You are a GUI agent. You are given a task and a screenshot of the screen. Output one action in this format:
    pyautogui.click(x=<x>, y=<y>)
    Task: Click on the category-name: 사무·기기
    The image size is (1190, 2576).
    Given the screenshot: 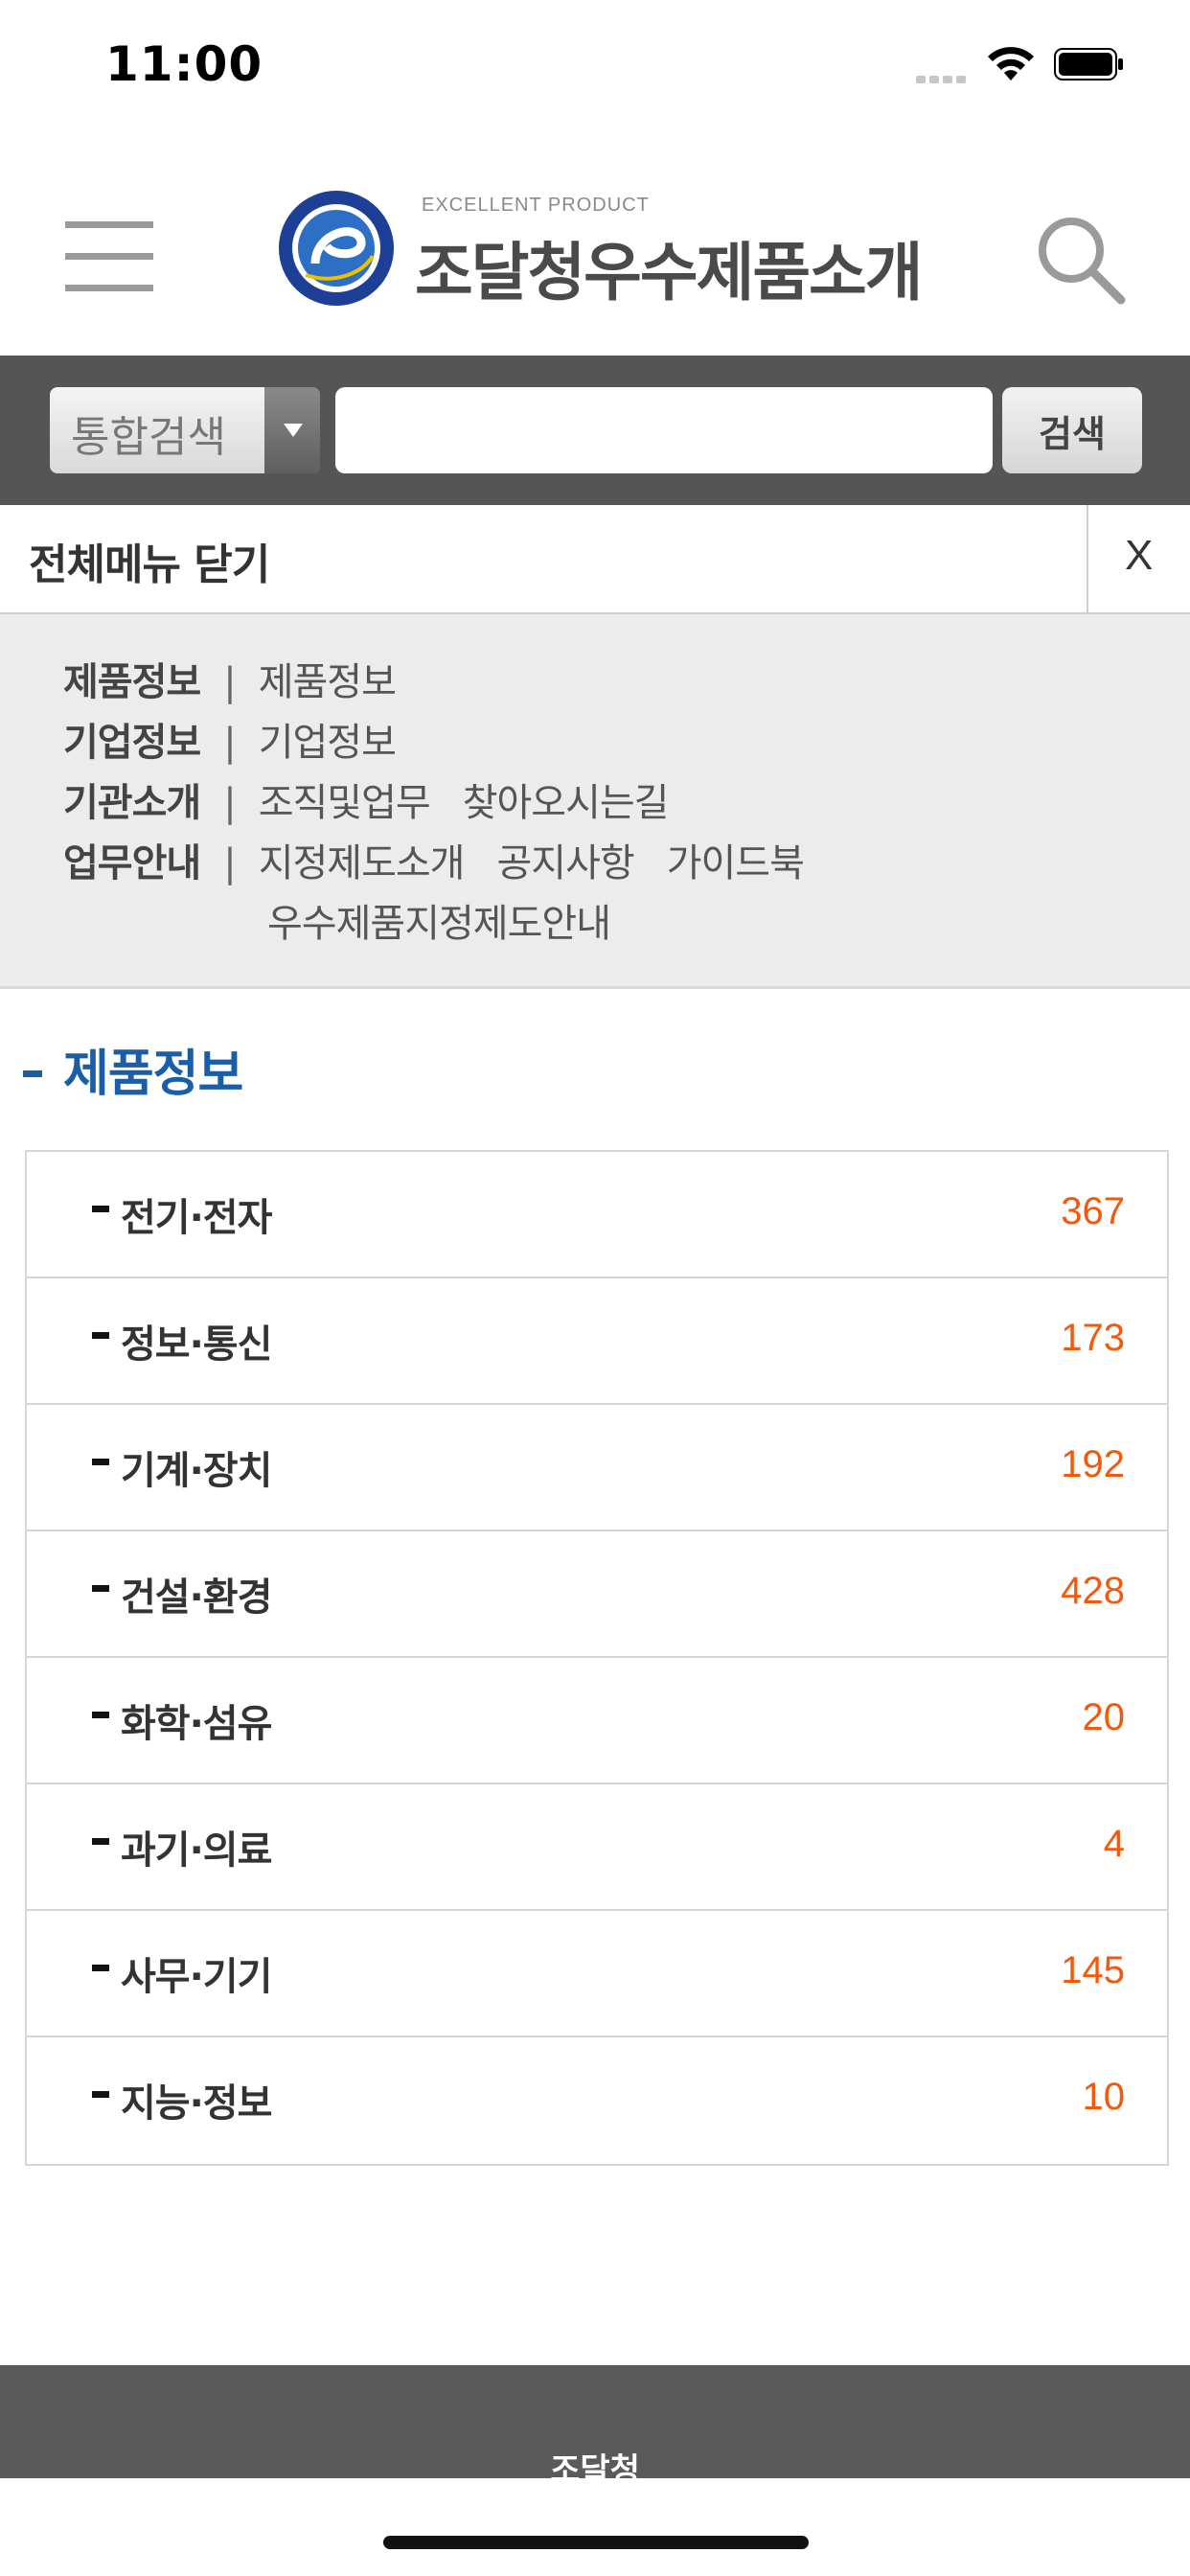 What is the action you would take?
    pyautogui.click(x=197, y=1977)
    